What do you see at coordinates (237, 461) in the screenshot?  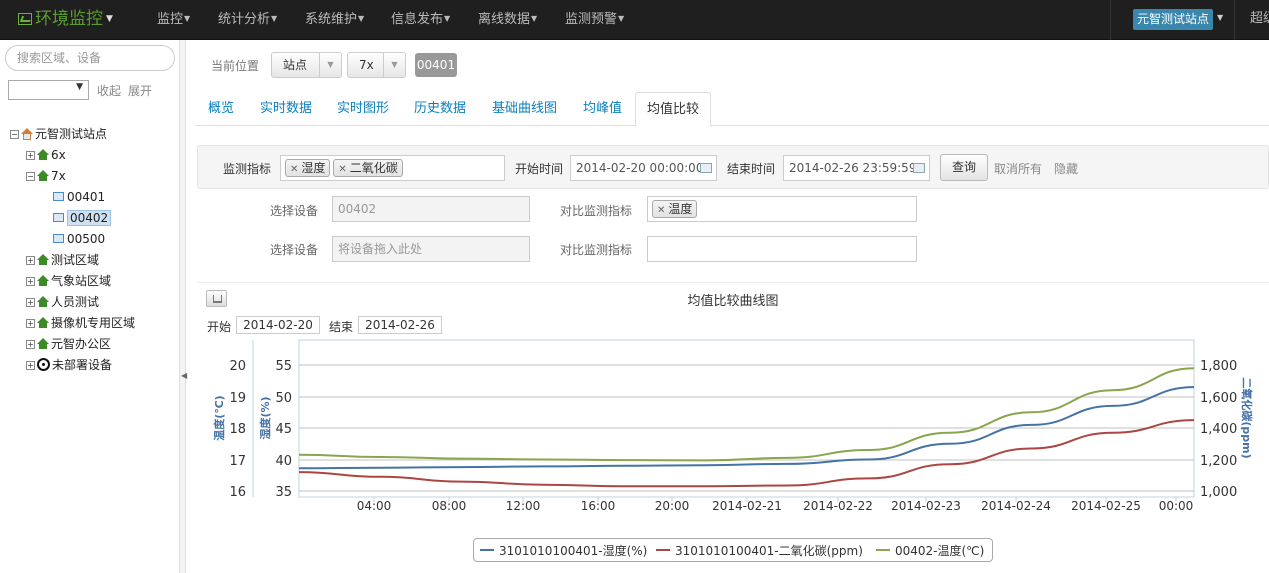 I see `y-tick-label: 17` at bounding box center [237, 461].